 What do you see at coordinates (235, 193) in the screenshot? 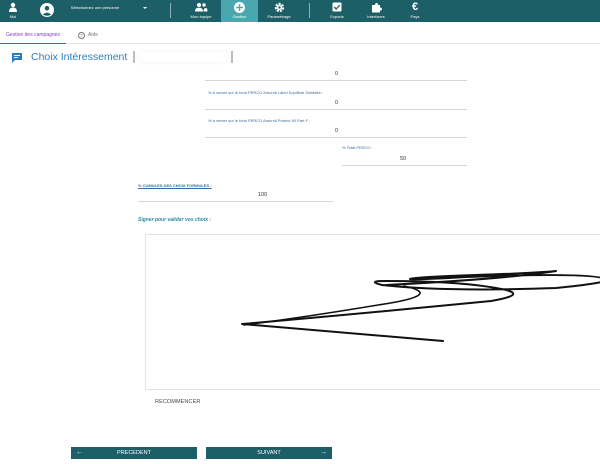
I see `field-cumul-choix: % CUMULES DES CHOIX FORMULES : 100` at bounding box center [235, 193].